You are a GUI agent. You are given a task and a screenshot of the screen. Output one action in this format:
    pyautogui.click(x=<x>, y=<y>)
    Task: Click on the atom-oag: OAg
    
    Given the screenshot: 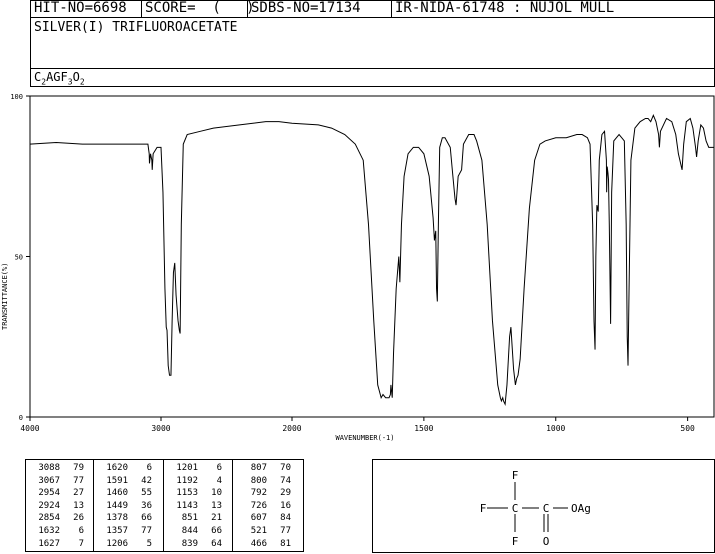 What is the action you would take?
    pyautogui.click(x=581, y=508)
    